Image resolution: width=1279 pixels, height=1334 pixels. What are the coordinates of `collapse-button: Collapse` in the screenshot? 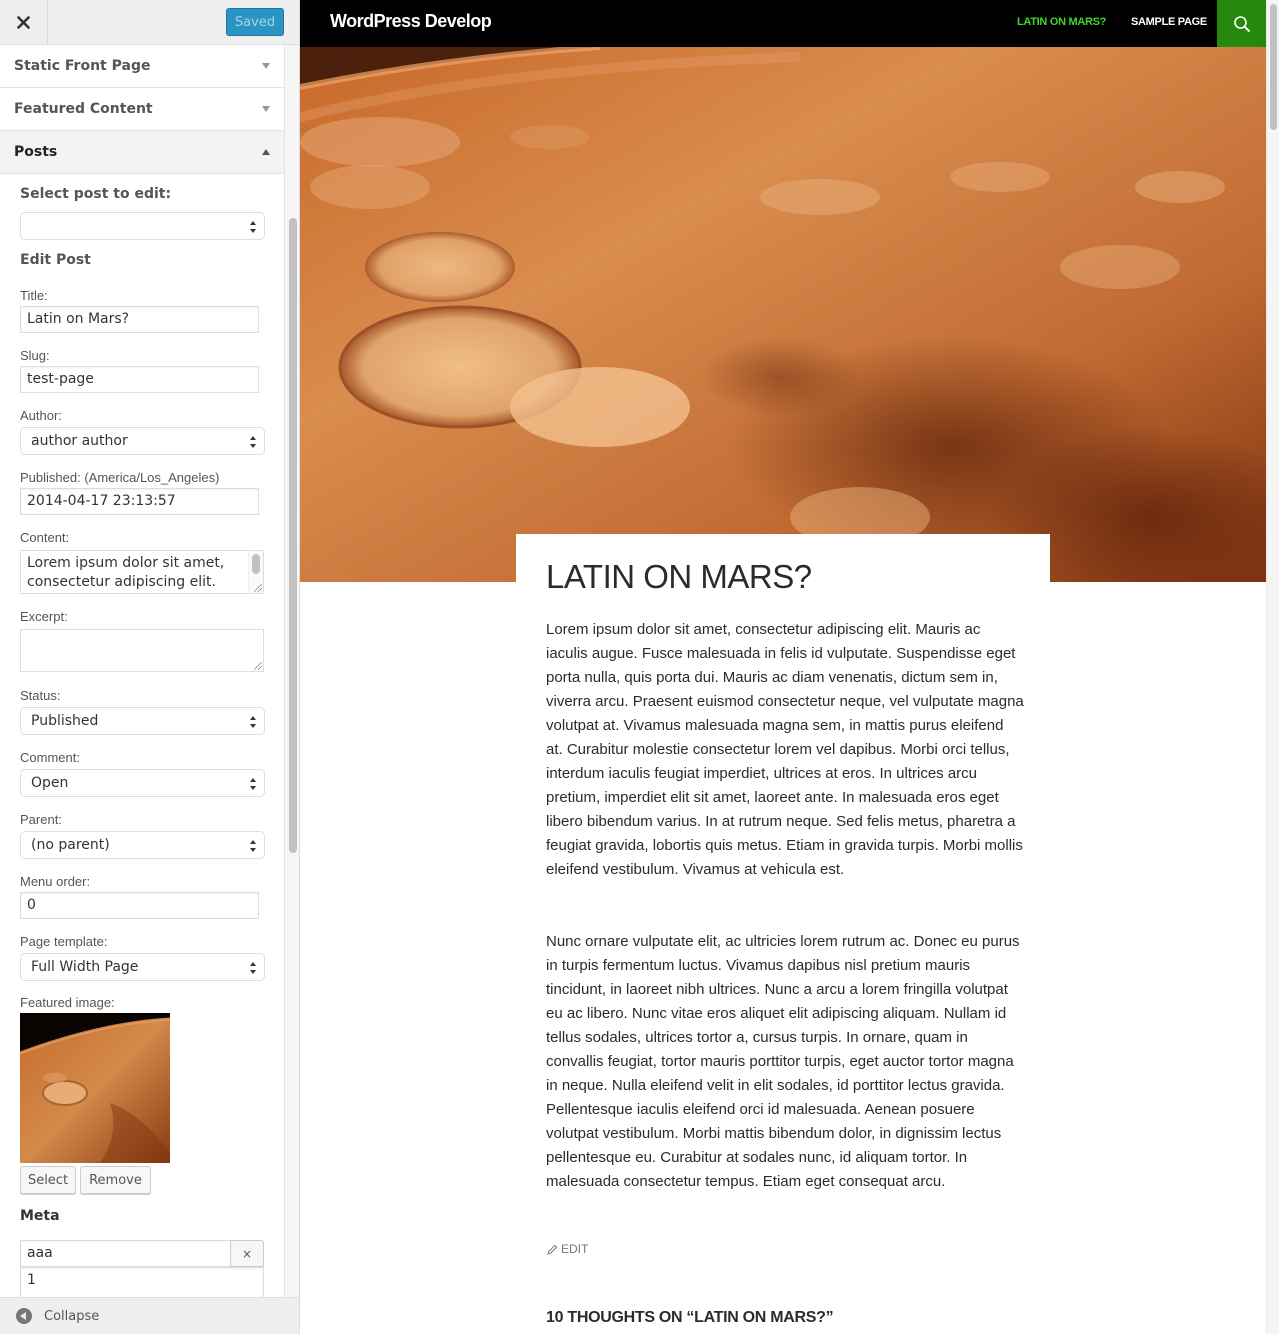 It's located at (149, 1315).